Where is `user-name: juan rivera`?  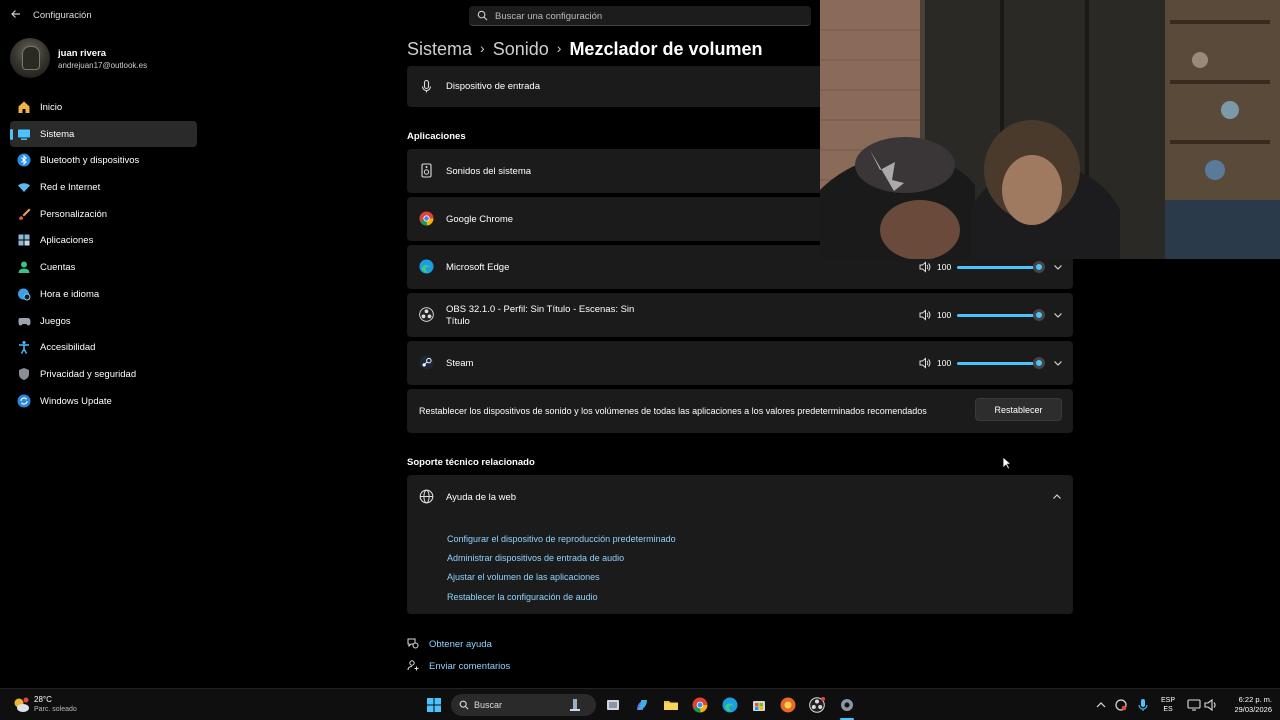 user-name: juan rivera is located at coordinates (82, 53).